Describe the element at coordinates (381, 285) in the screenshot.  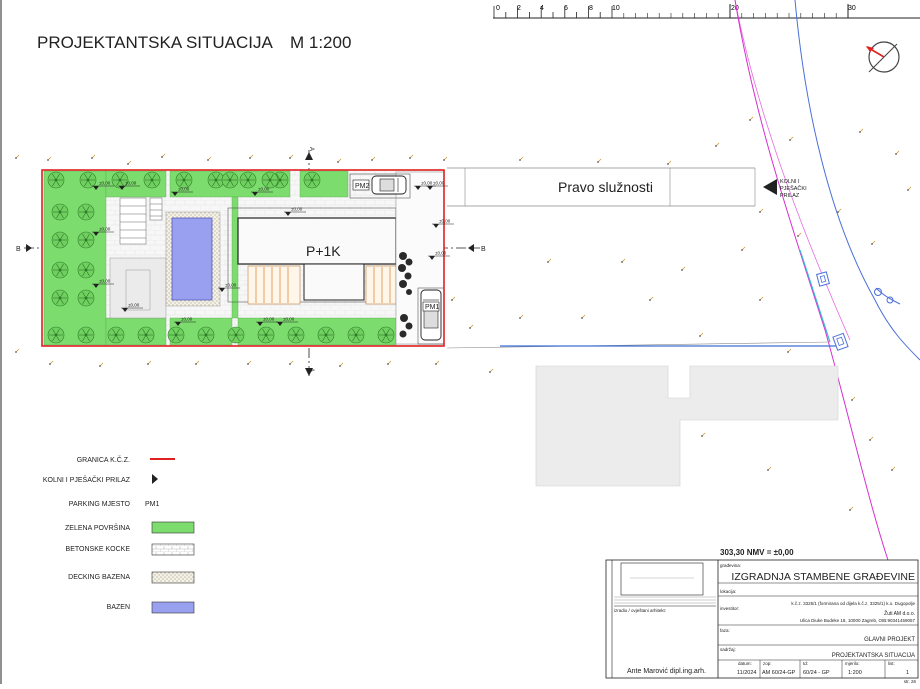
I see `house-terrace-right` at that location.